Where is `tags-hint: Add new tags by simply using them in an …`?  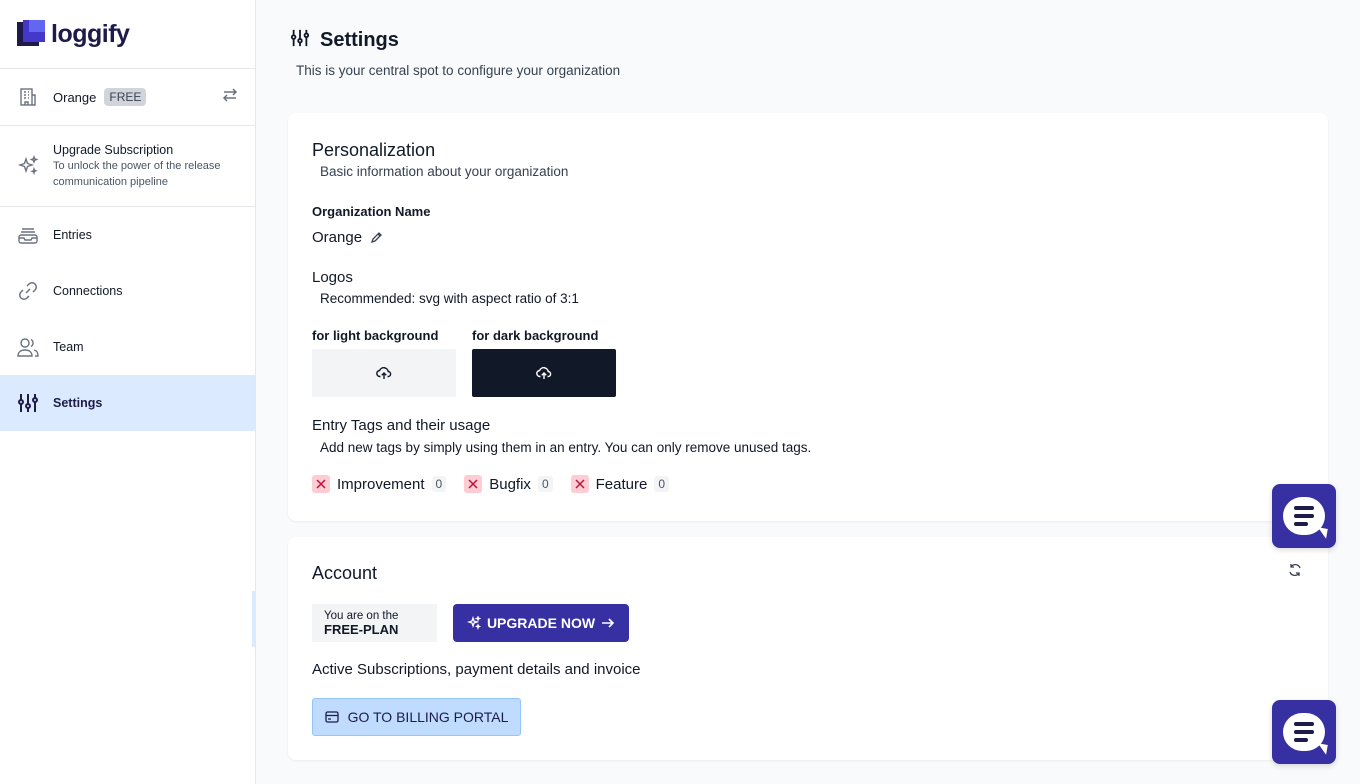 tags-hint: Add new tags by simply using them in an … is located at coordinates (566, 447).